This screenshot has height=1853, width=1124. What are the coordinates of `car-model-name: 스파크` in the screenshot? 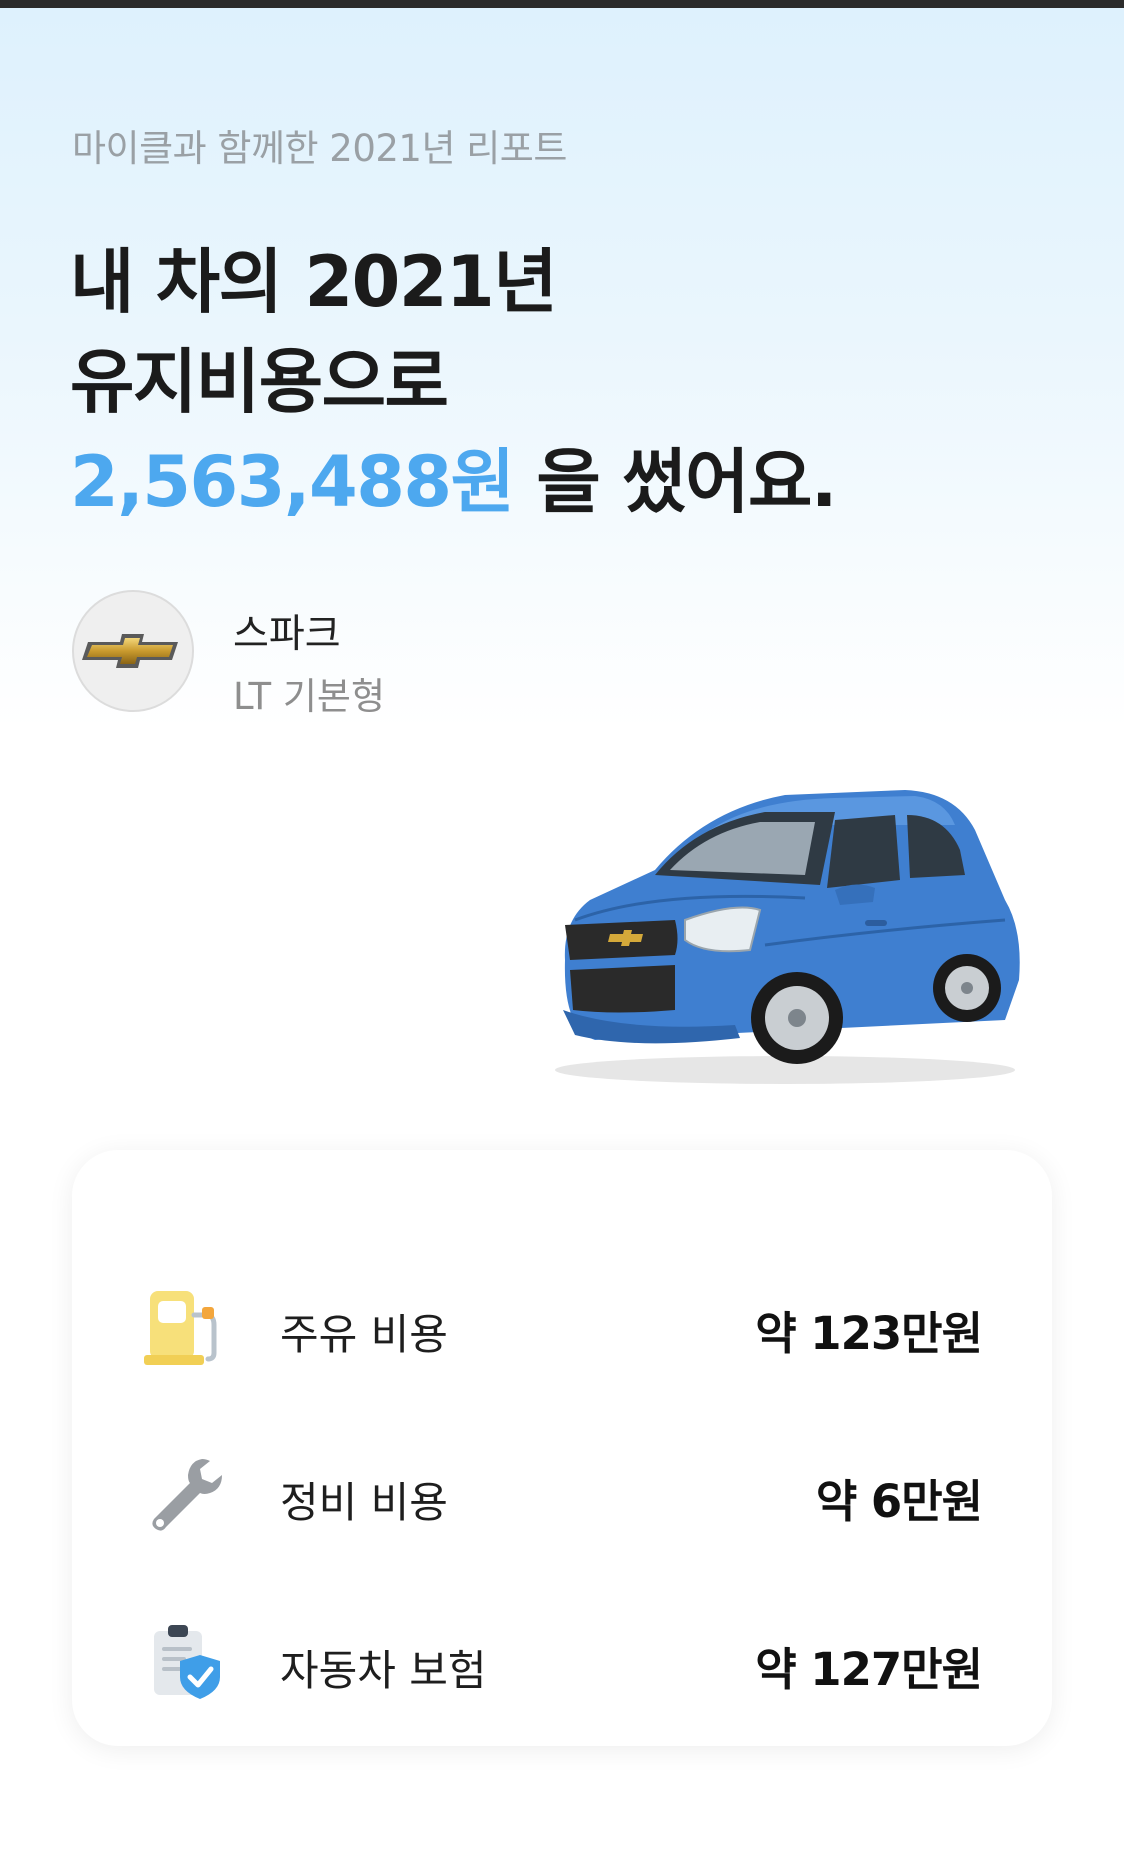 It's located at (287, 634).